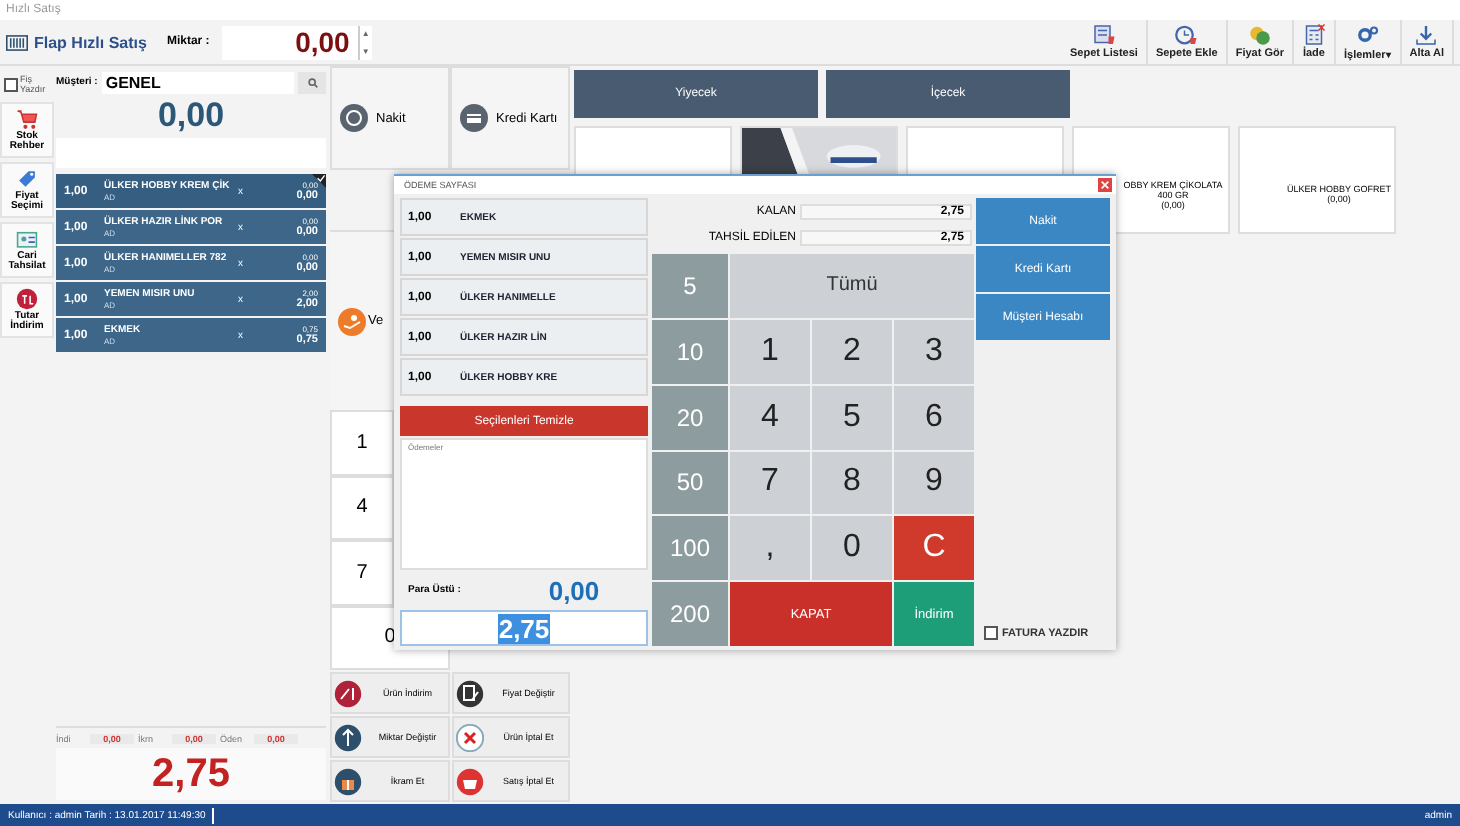  I want to click on clock-icon, so click(1186, 35).